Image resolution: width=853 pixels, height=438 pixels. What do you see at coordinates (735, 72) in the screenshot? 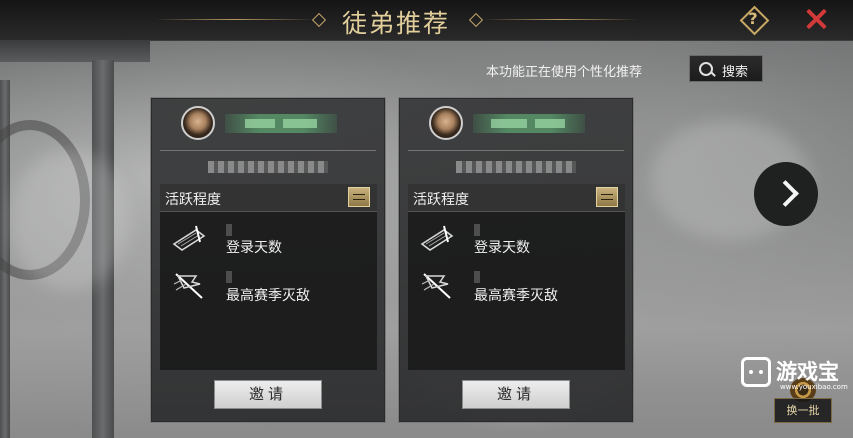
I see `search-label: 搜索` at bounding box center [735, 72].